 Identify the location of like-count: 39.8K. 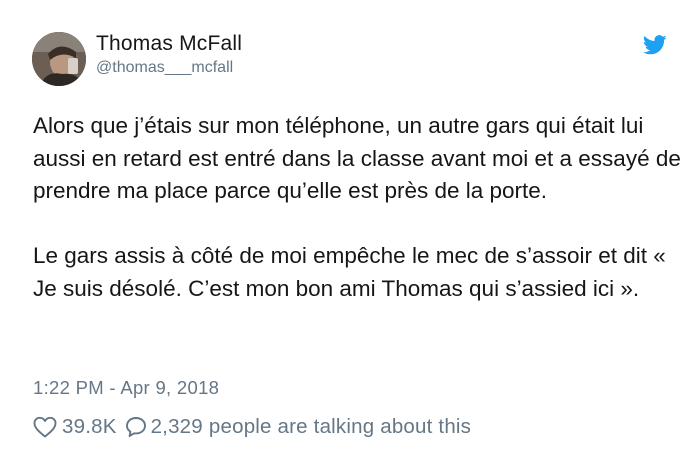
(89, 426).